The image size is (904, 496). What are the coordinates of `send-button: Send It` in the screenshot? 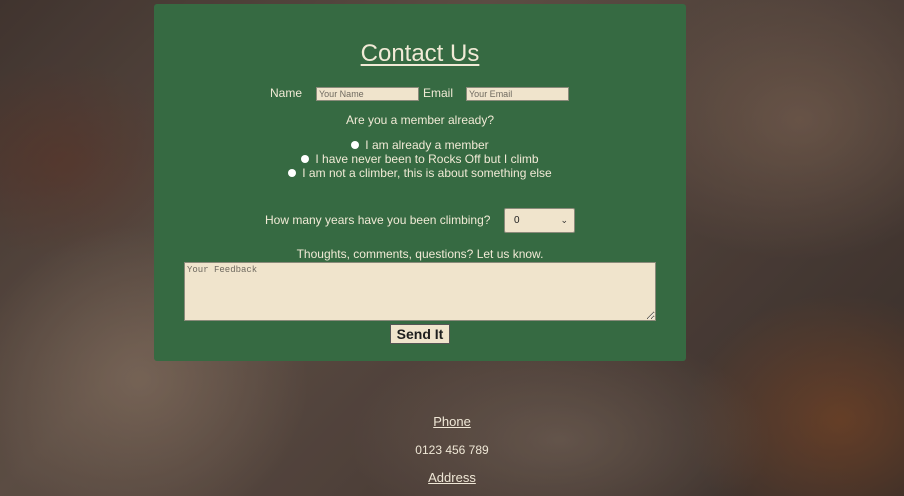 It's located at (420, 334).